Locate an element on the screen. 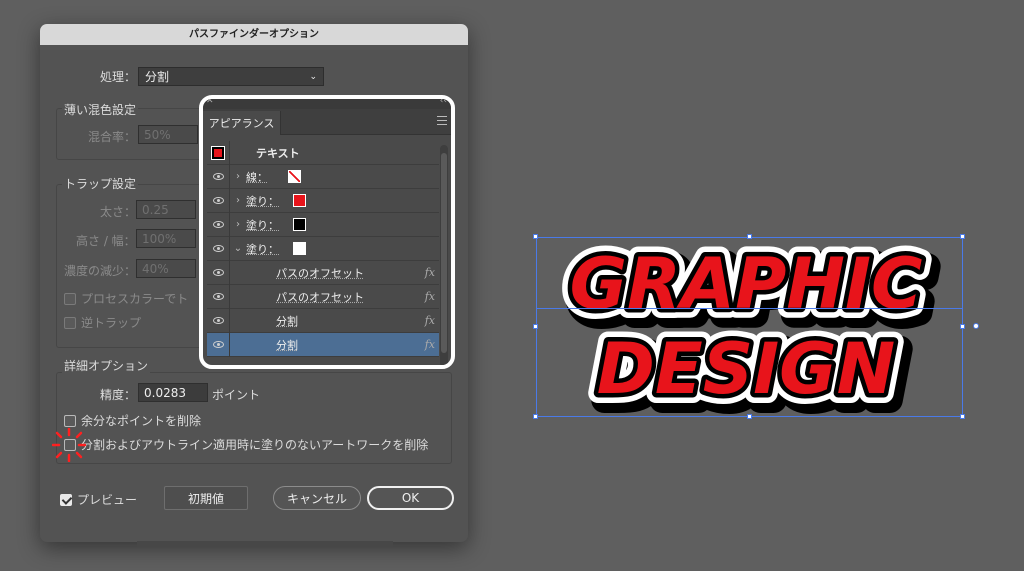 The image size is (1024, 571). highlight-burst-icon is located at coordinates (69, 445).